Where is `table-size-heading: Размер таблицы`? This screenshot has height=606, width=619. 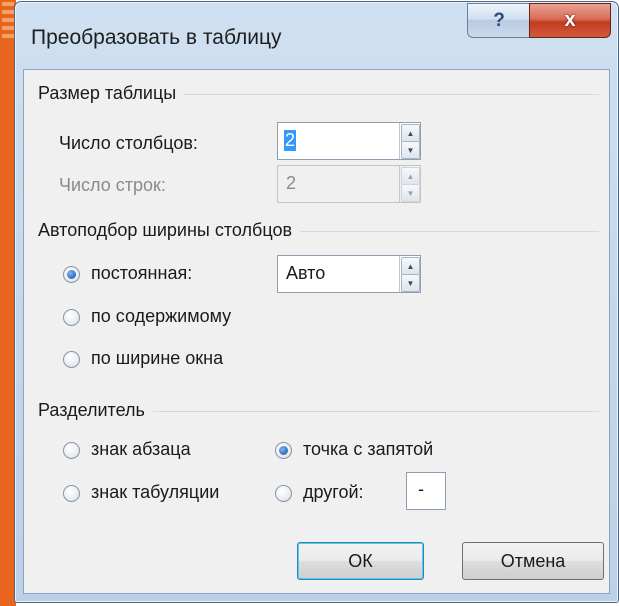 table-size-heading: Размер таблицы is located at coordinates (111, 93).